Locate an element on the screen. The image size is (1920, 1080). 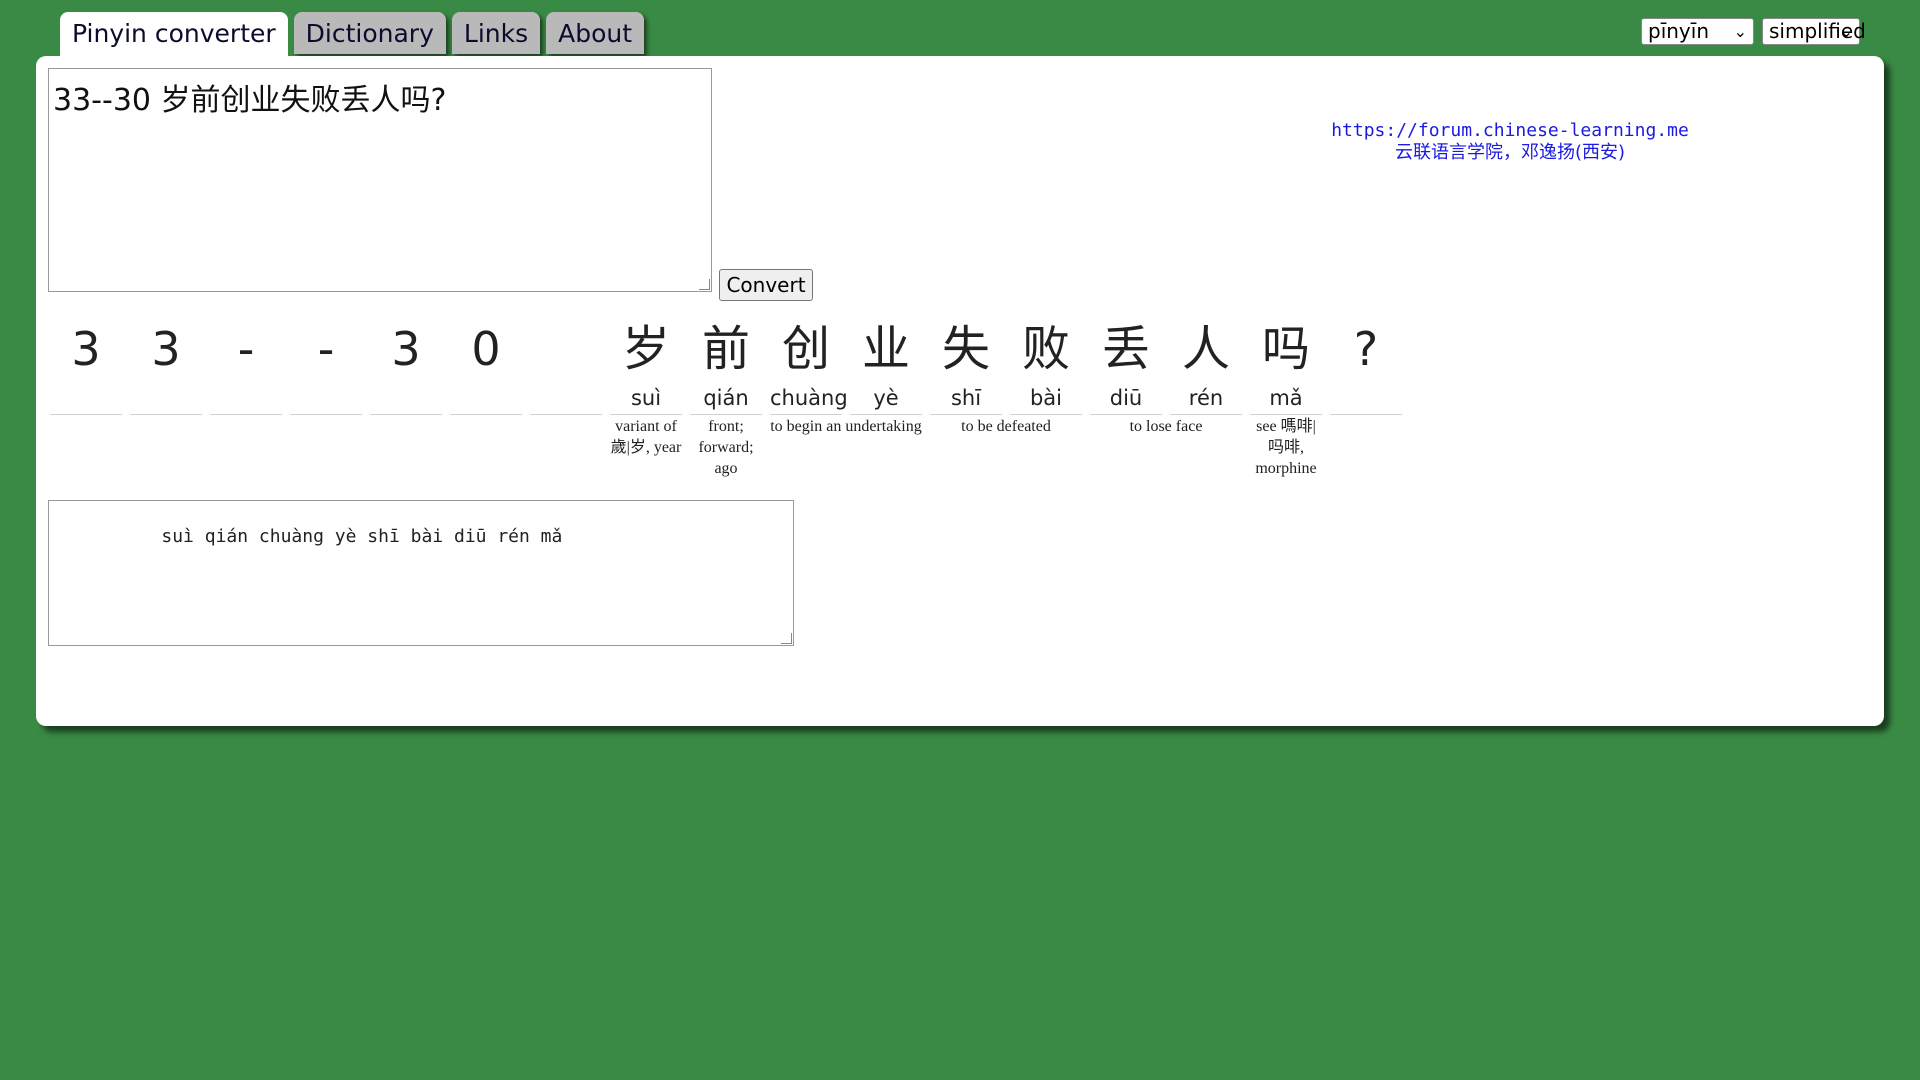
token-char is located at coordinates (566, 349).